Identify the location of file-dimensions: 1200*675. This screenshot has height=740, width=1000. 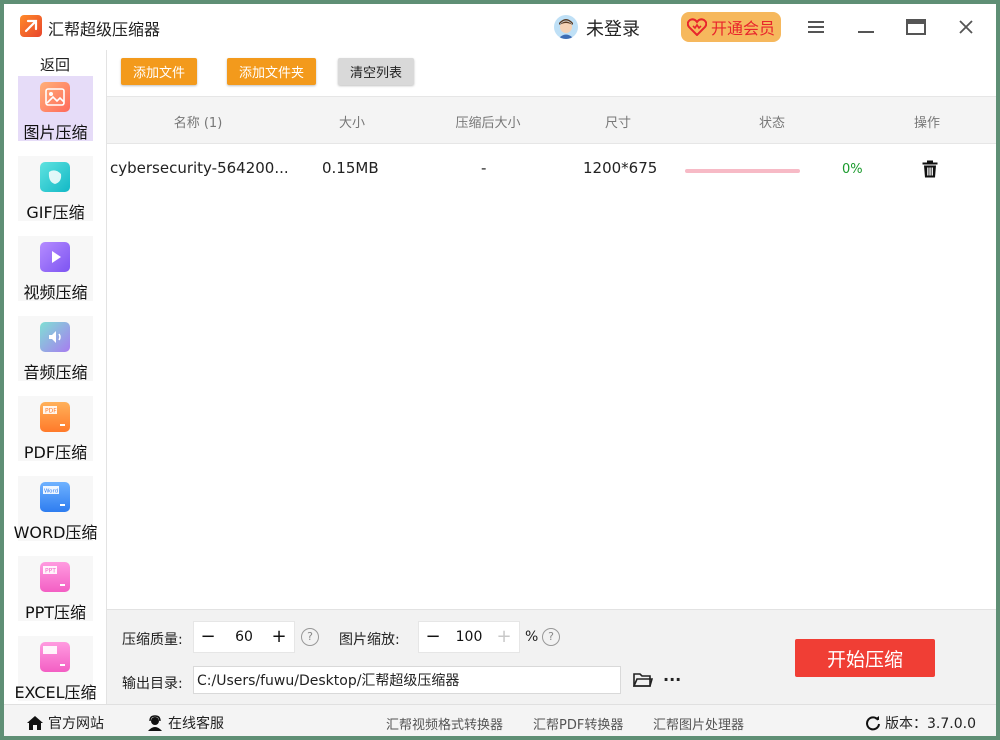
(620, 168).